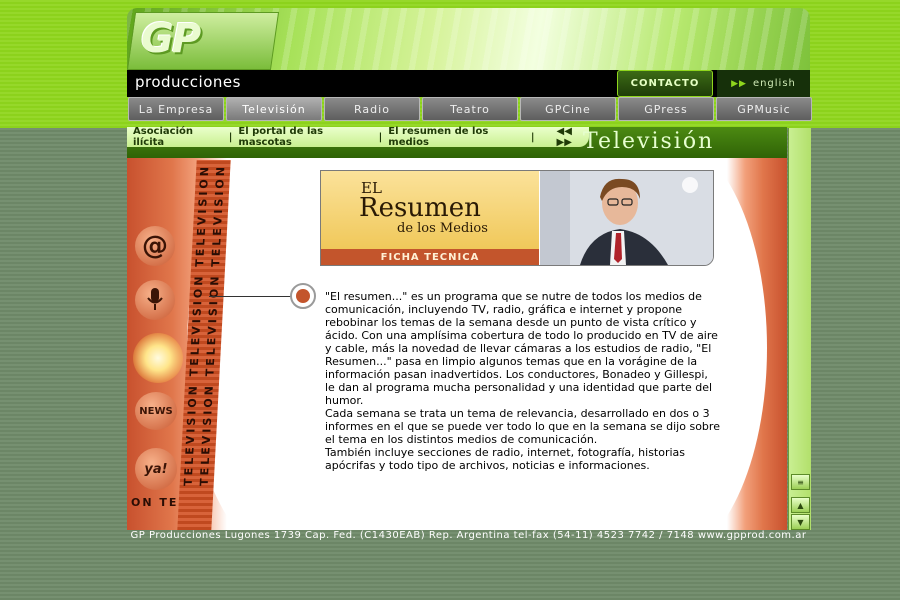 The height and width of the screenshot is (600, 900). Describe the element at coordinates (442, 228) in the screenshot. I see `program-subtitle: de los Medios` at that location.